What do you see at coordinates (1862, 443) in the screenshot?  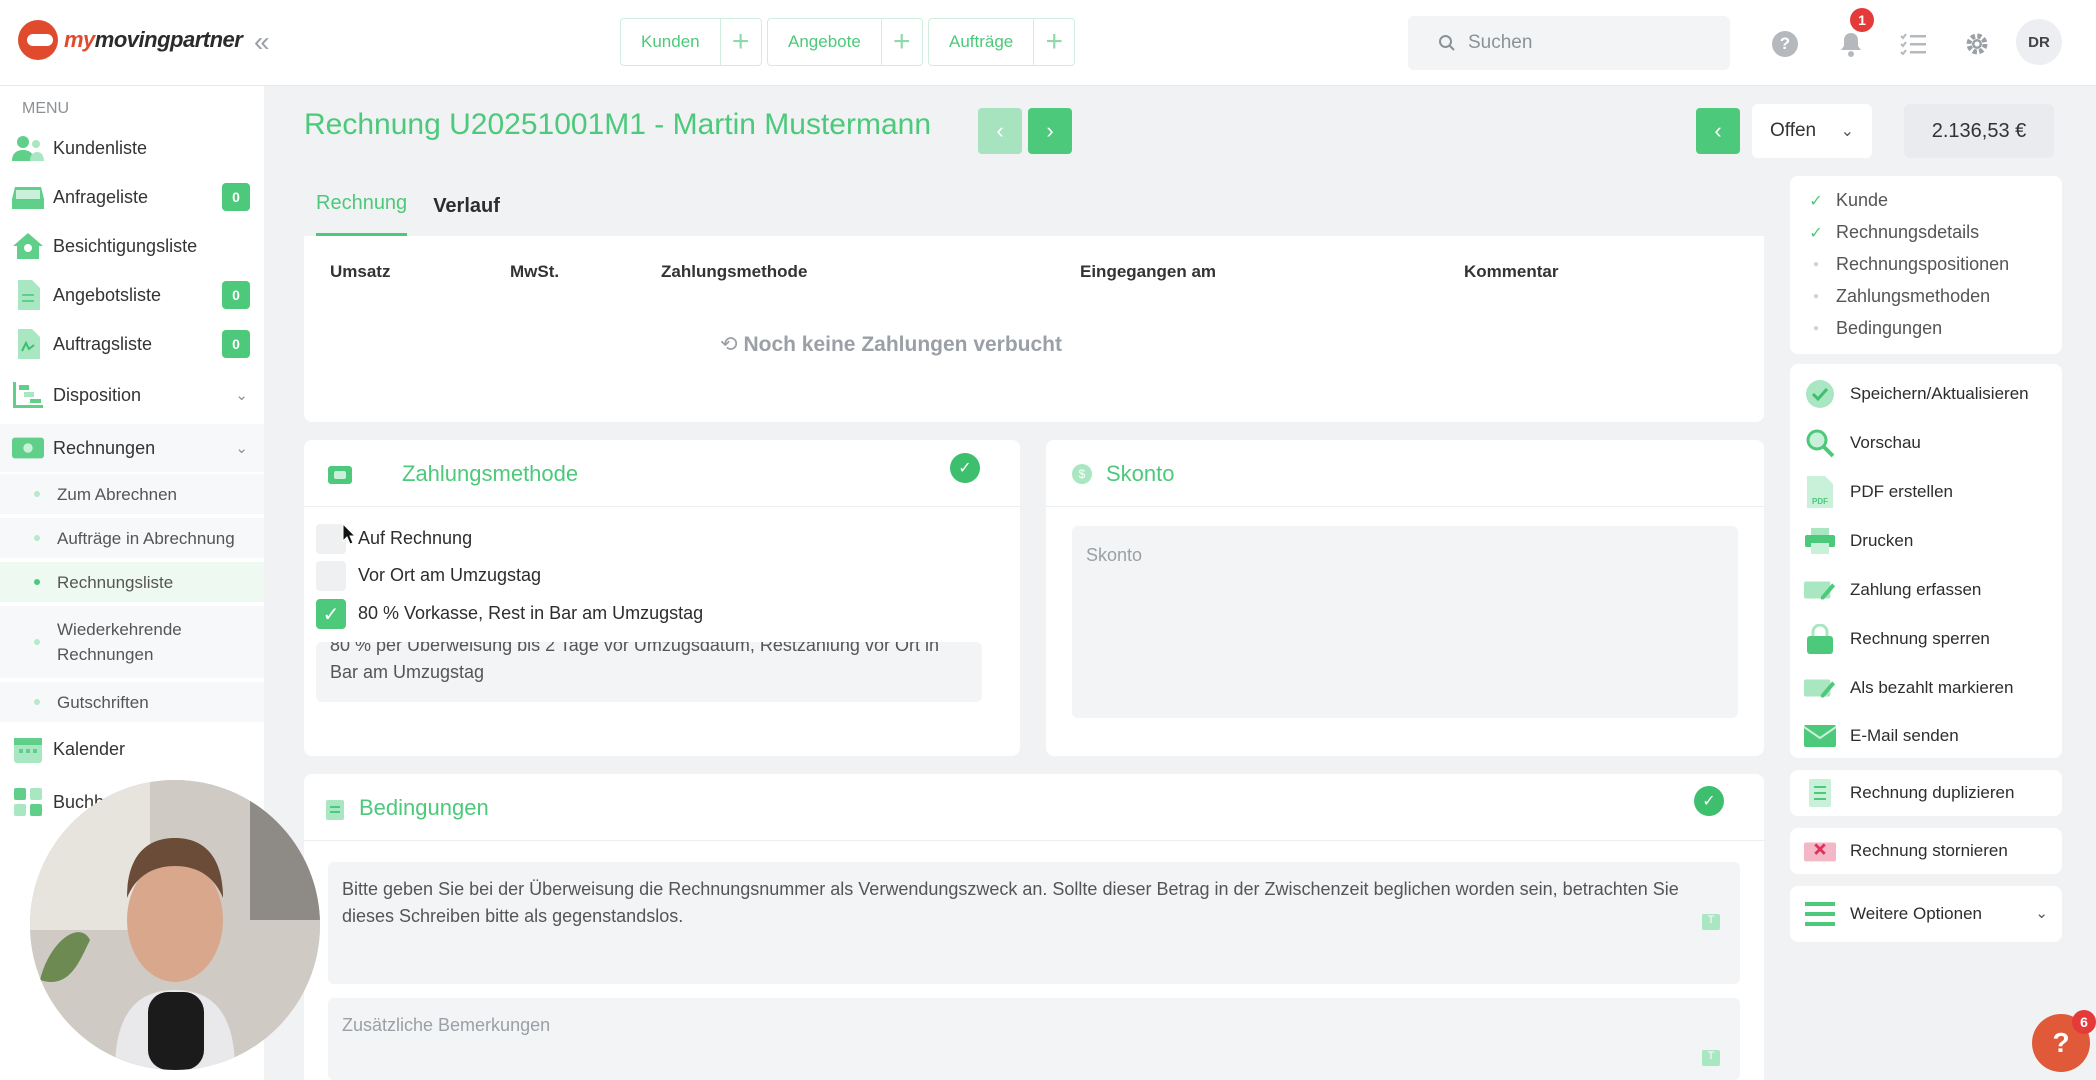 I see `preview-button: Vorschau` at bounding box center [1862, 443].